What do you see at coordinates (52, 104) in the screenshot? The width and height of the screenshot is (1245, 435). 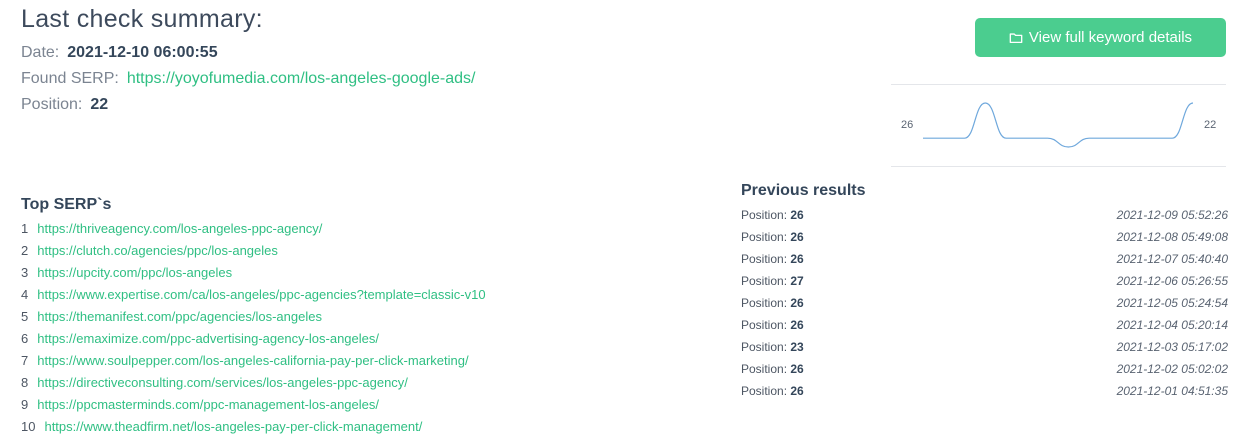 I see `position-label: Position:` at bounding box center [52, 104].